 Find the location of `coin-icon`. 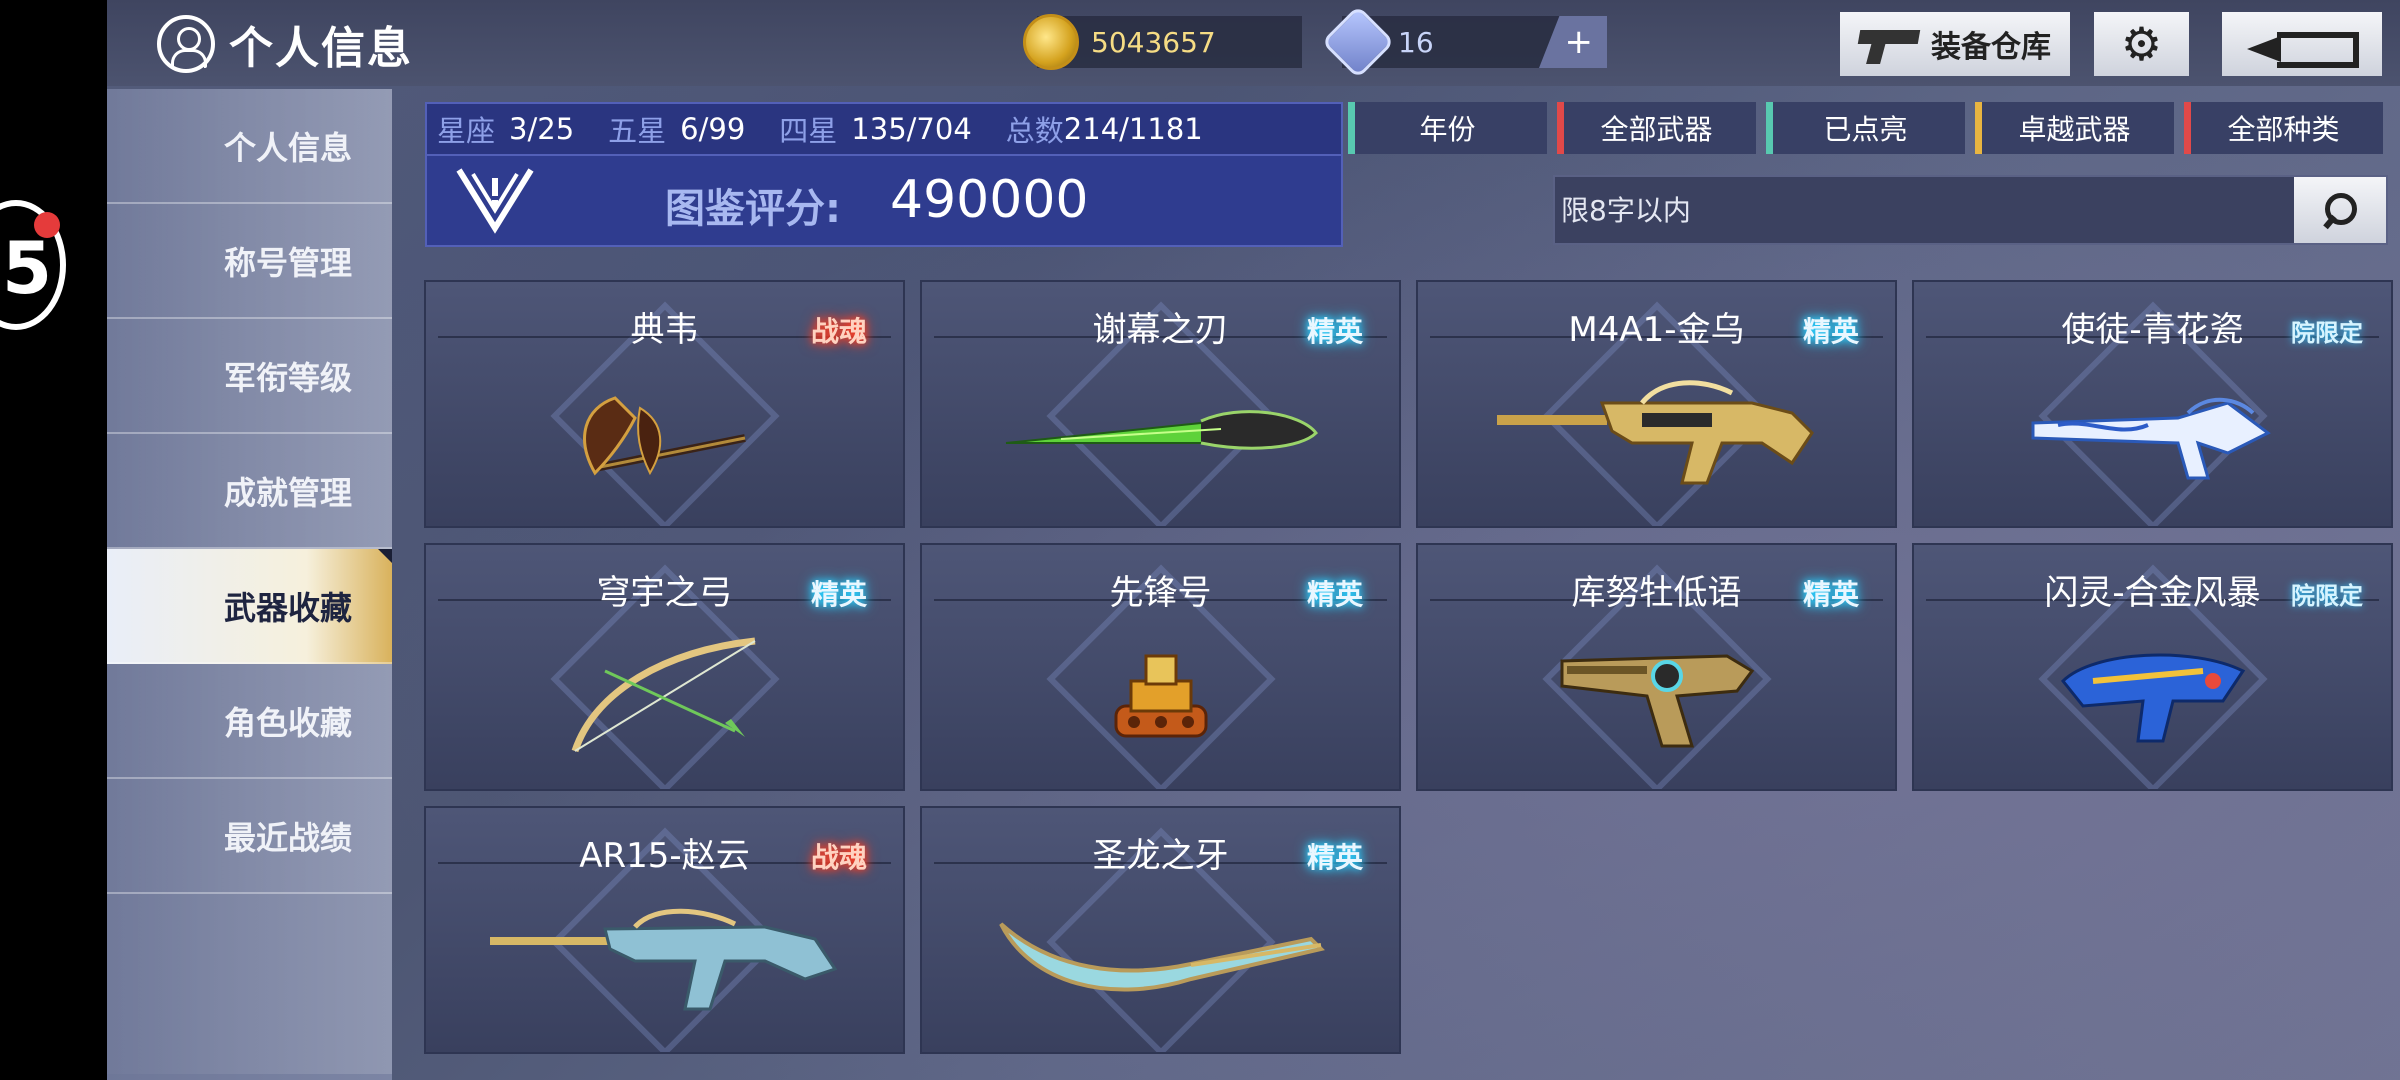

coin-icon is located at coordinates (1051, 42).